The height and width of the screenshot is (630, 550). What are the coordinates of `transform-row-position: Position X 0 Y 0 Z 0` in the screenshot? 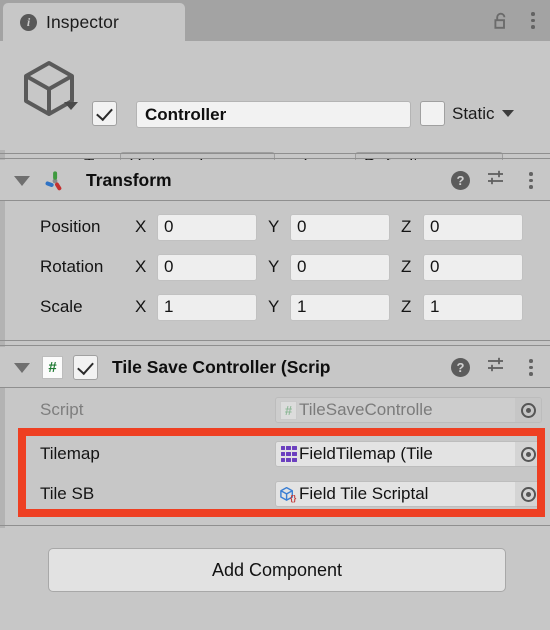 It's located at (275, 227).